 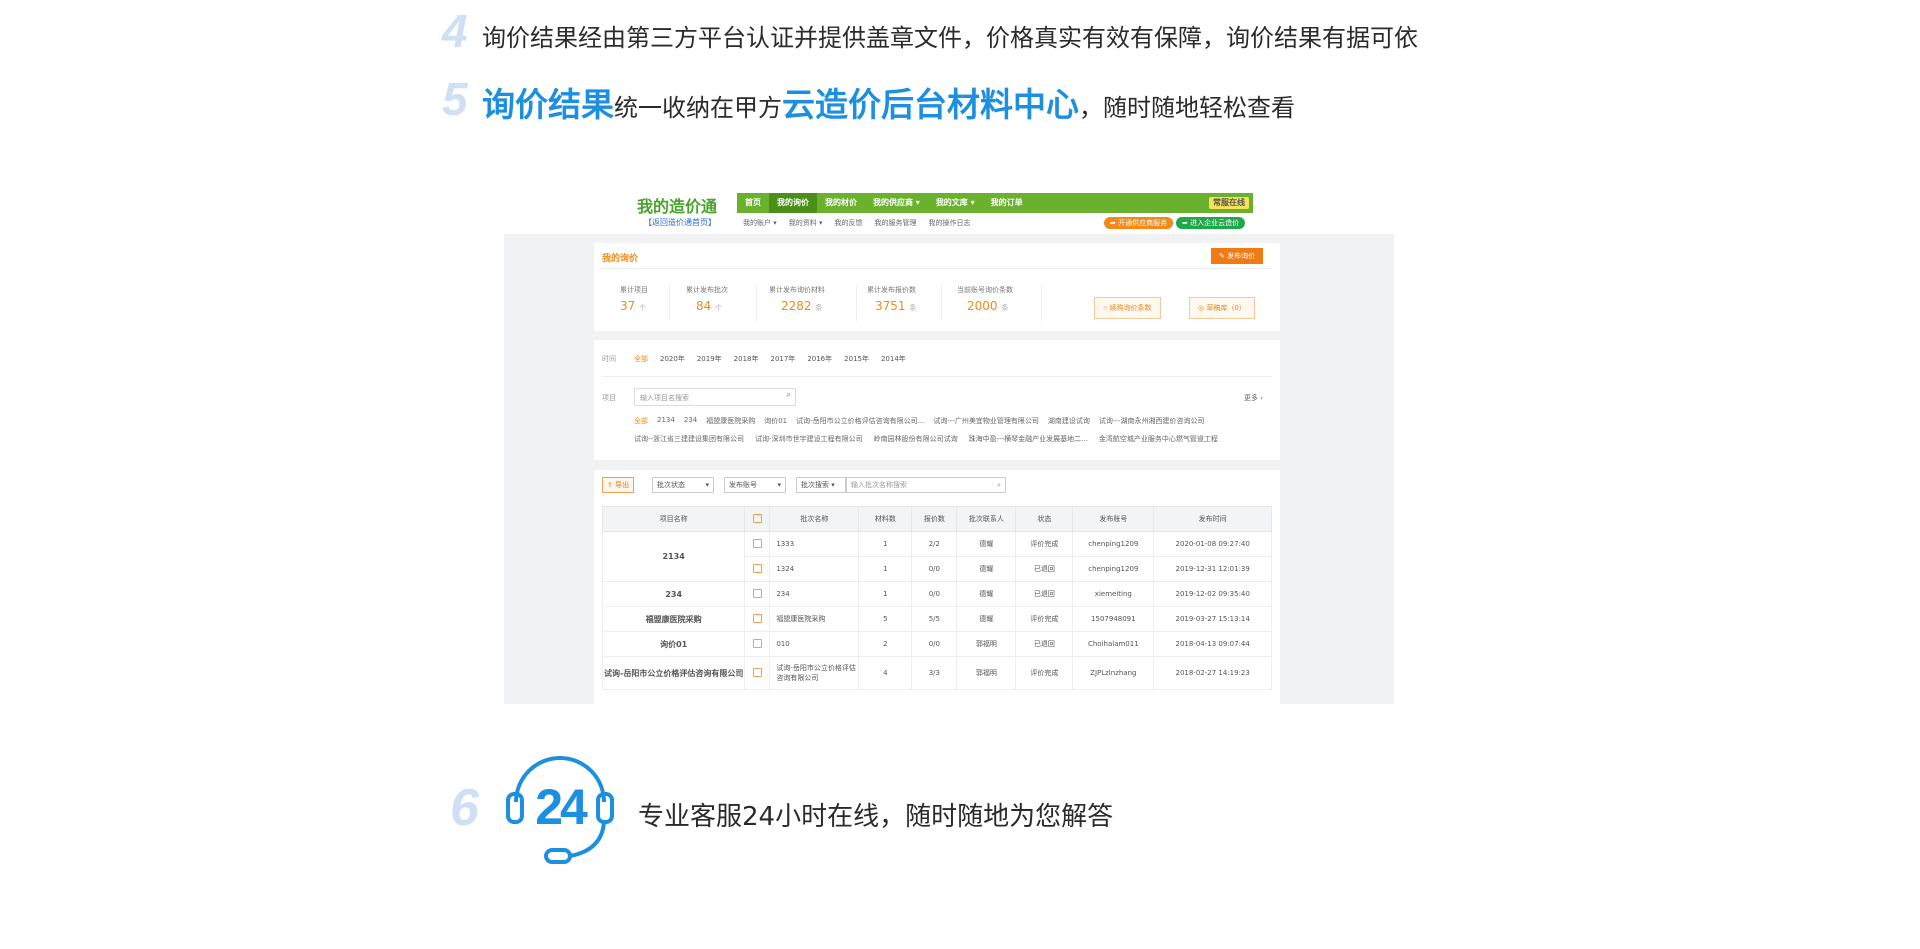 I want to click on year-2015: 2015年, so click(x=856, y=359).